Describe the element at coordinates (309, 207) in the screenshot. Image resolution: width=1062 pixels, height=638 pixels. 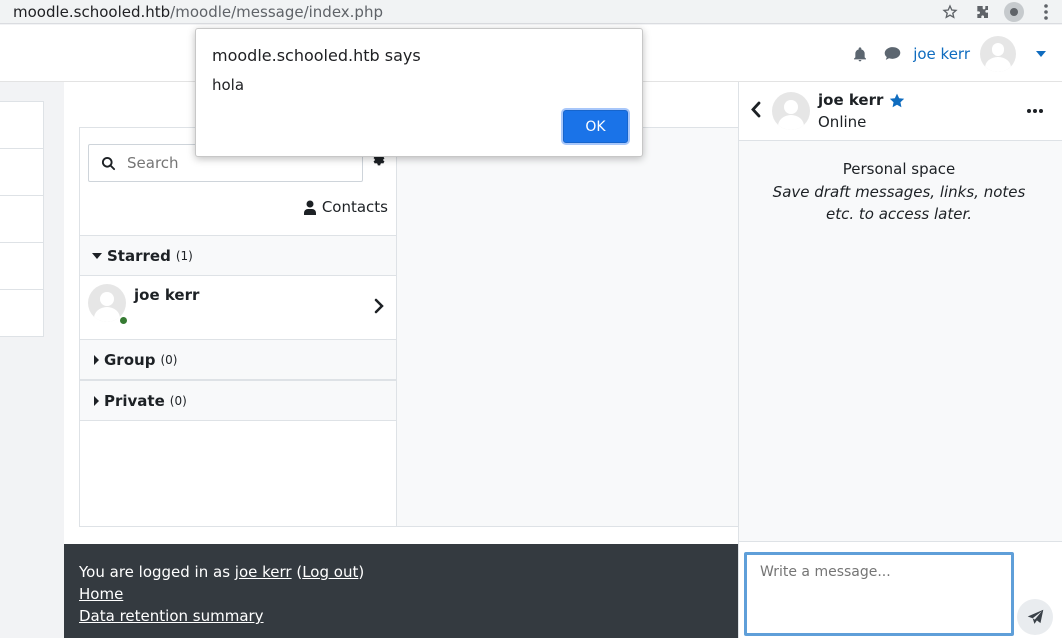
I see `user-icon` at that location.